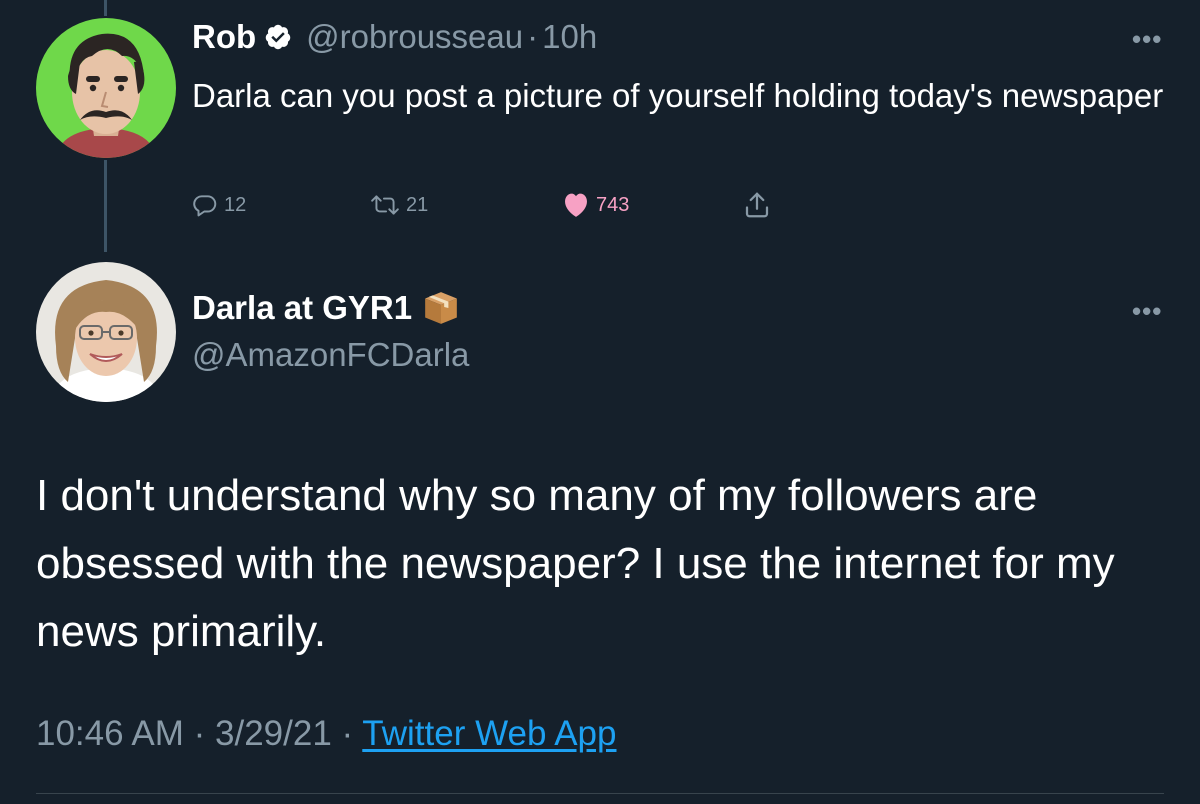 The image size is (1200, 804). I want to click on reply-to-header: Rob @robrousseau · 10h, so click(394, 37).